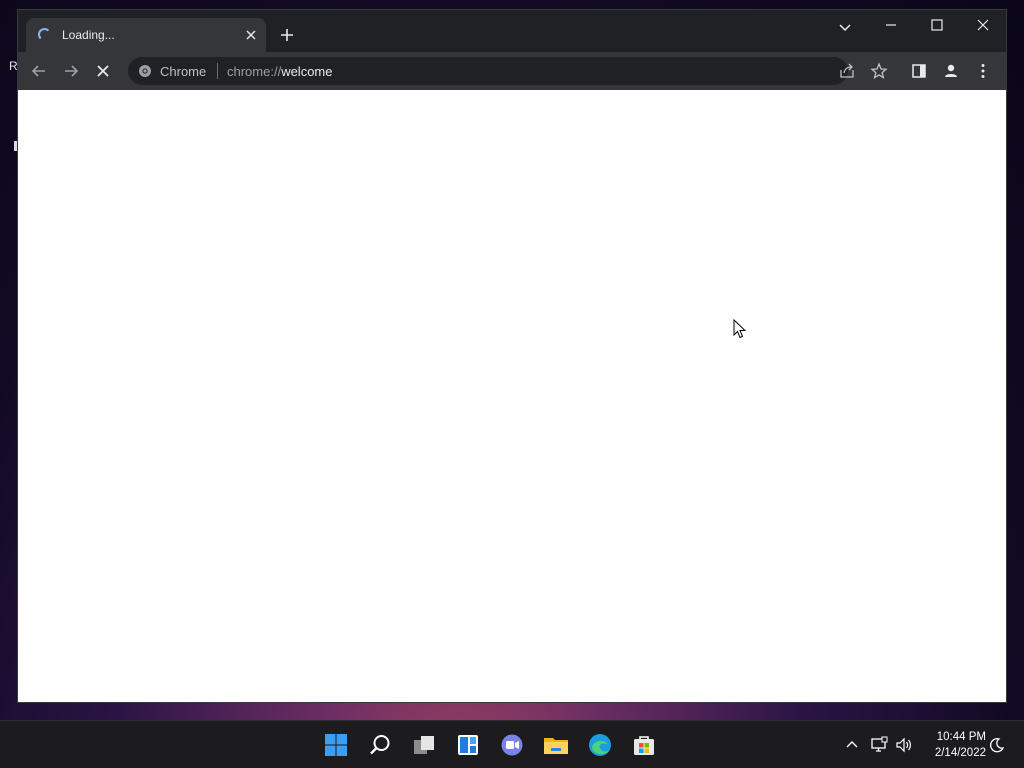 The width and height of the screenshot is (1024, 768). I want to click on taskbar: 10:44 PM 2/14/2022, so click(512, 744).